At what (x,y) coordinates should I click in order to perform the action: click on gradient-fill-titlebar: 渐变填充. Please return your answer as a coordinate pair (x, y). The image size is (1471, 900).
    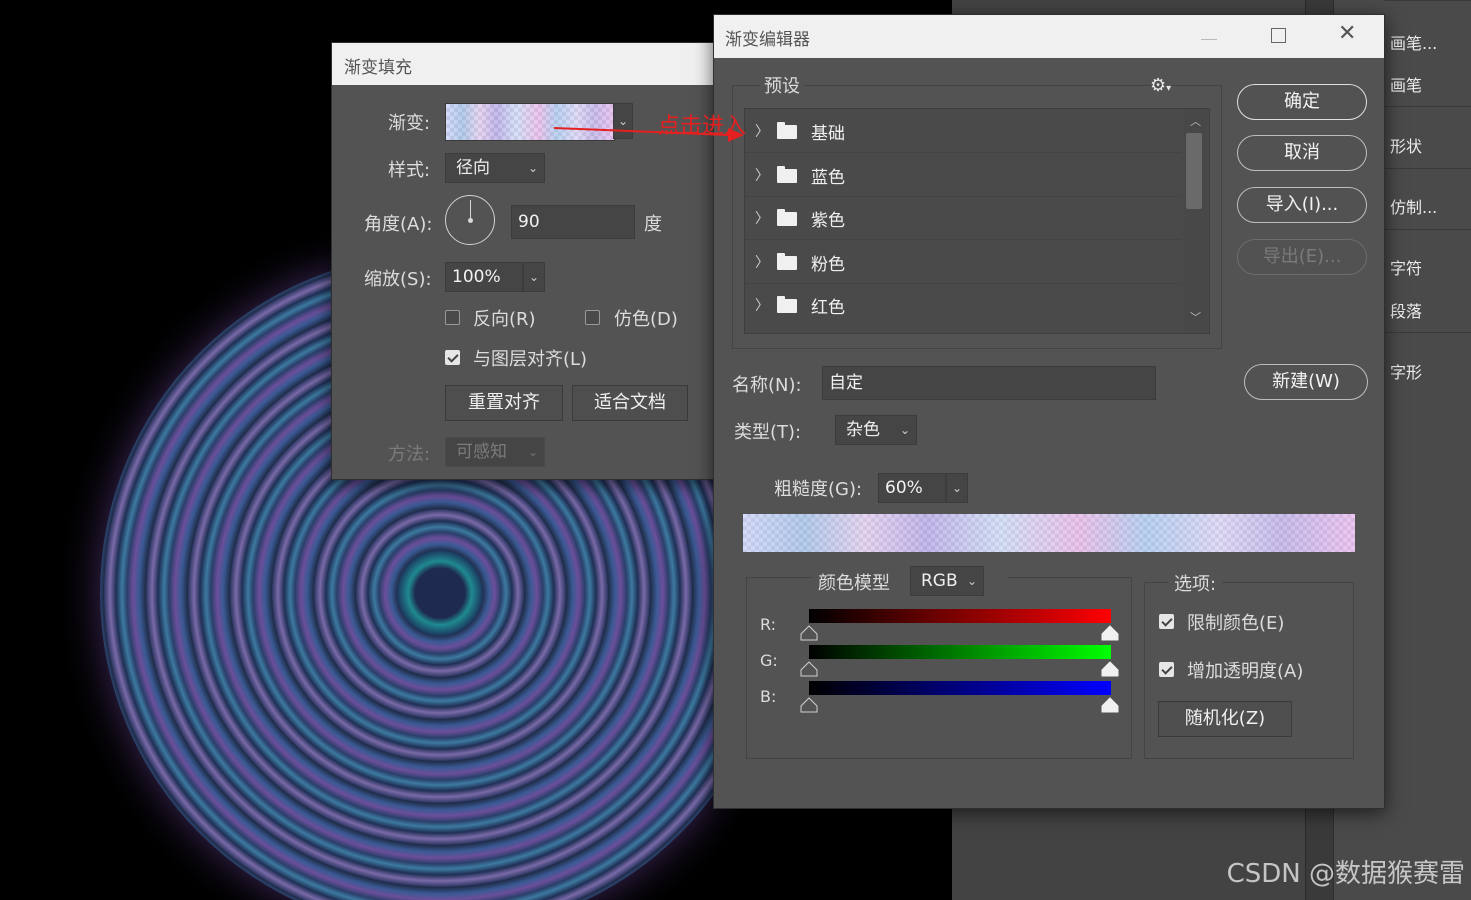
    Looking at the image, I should click on (532, 64).